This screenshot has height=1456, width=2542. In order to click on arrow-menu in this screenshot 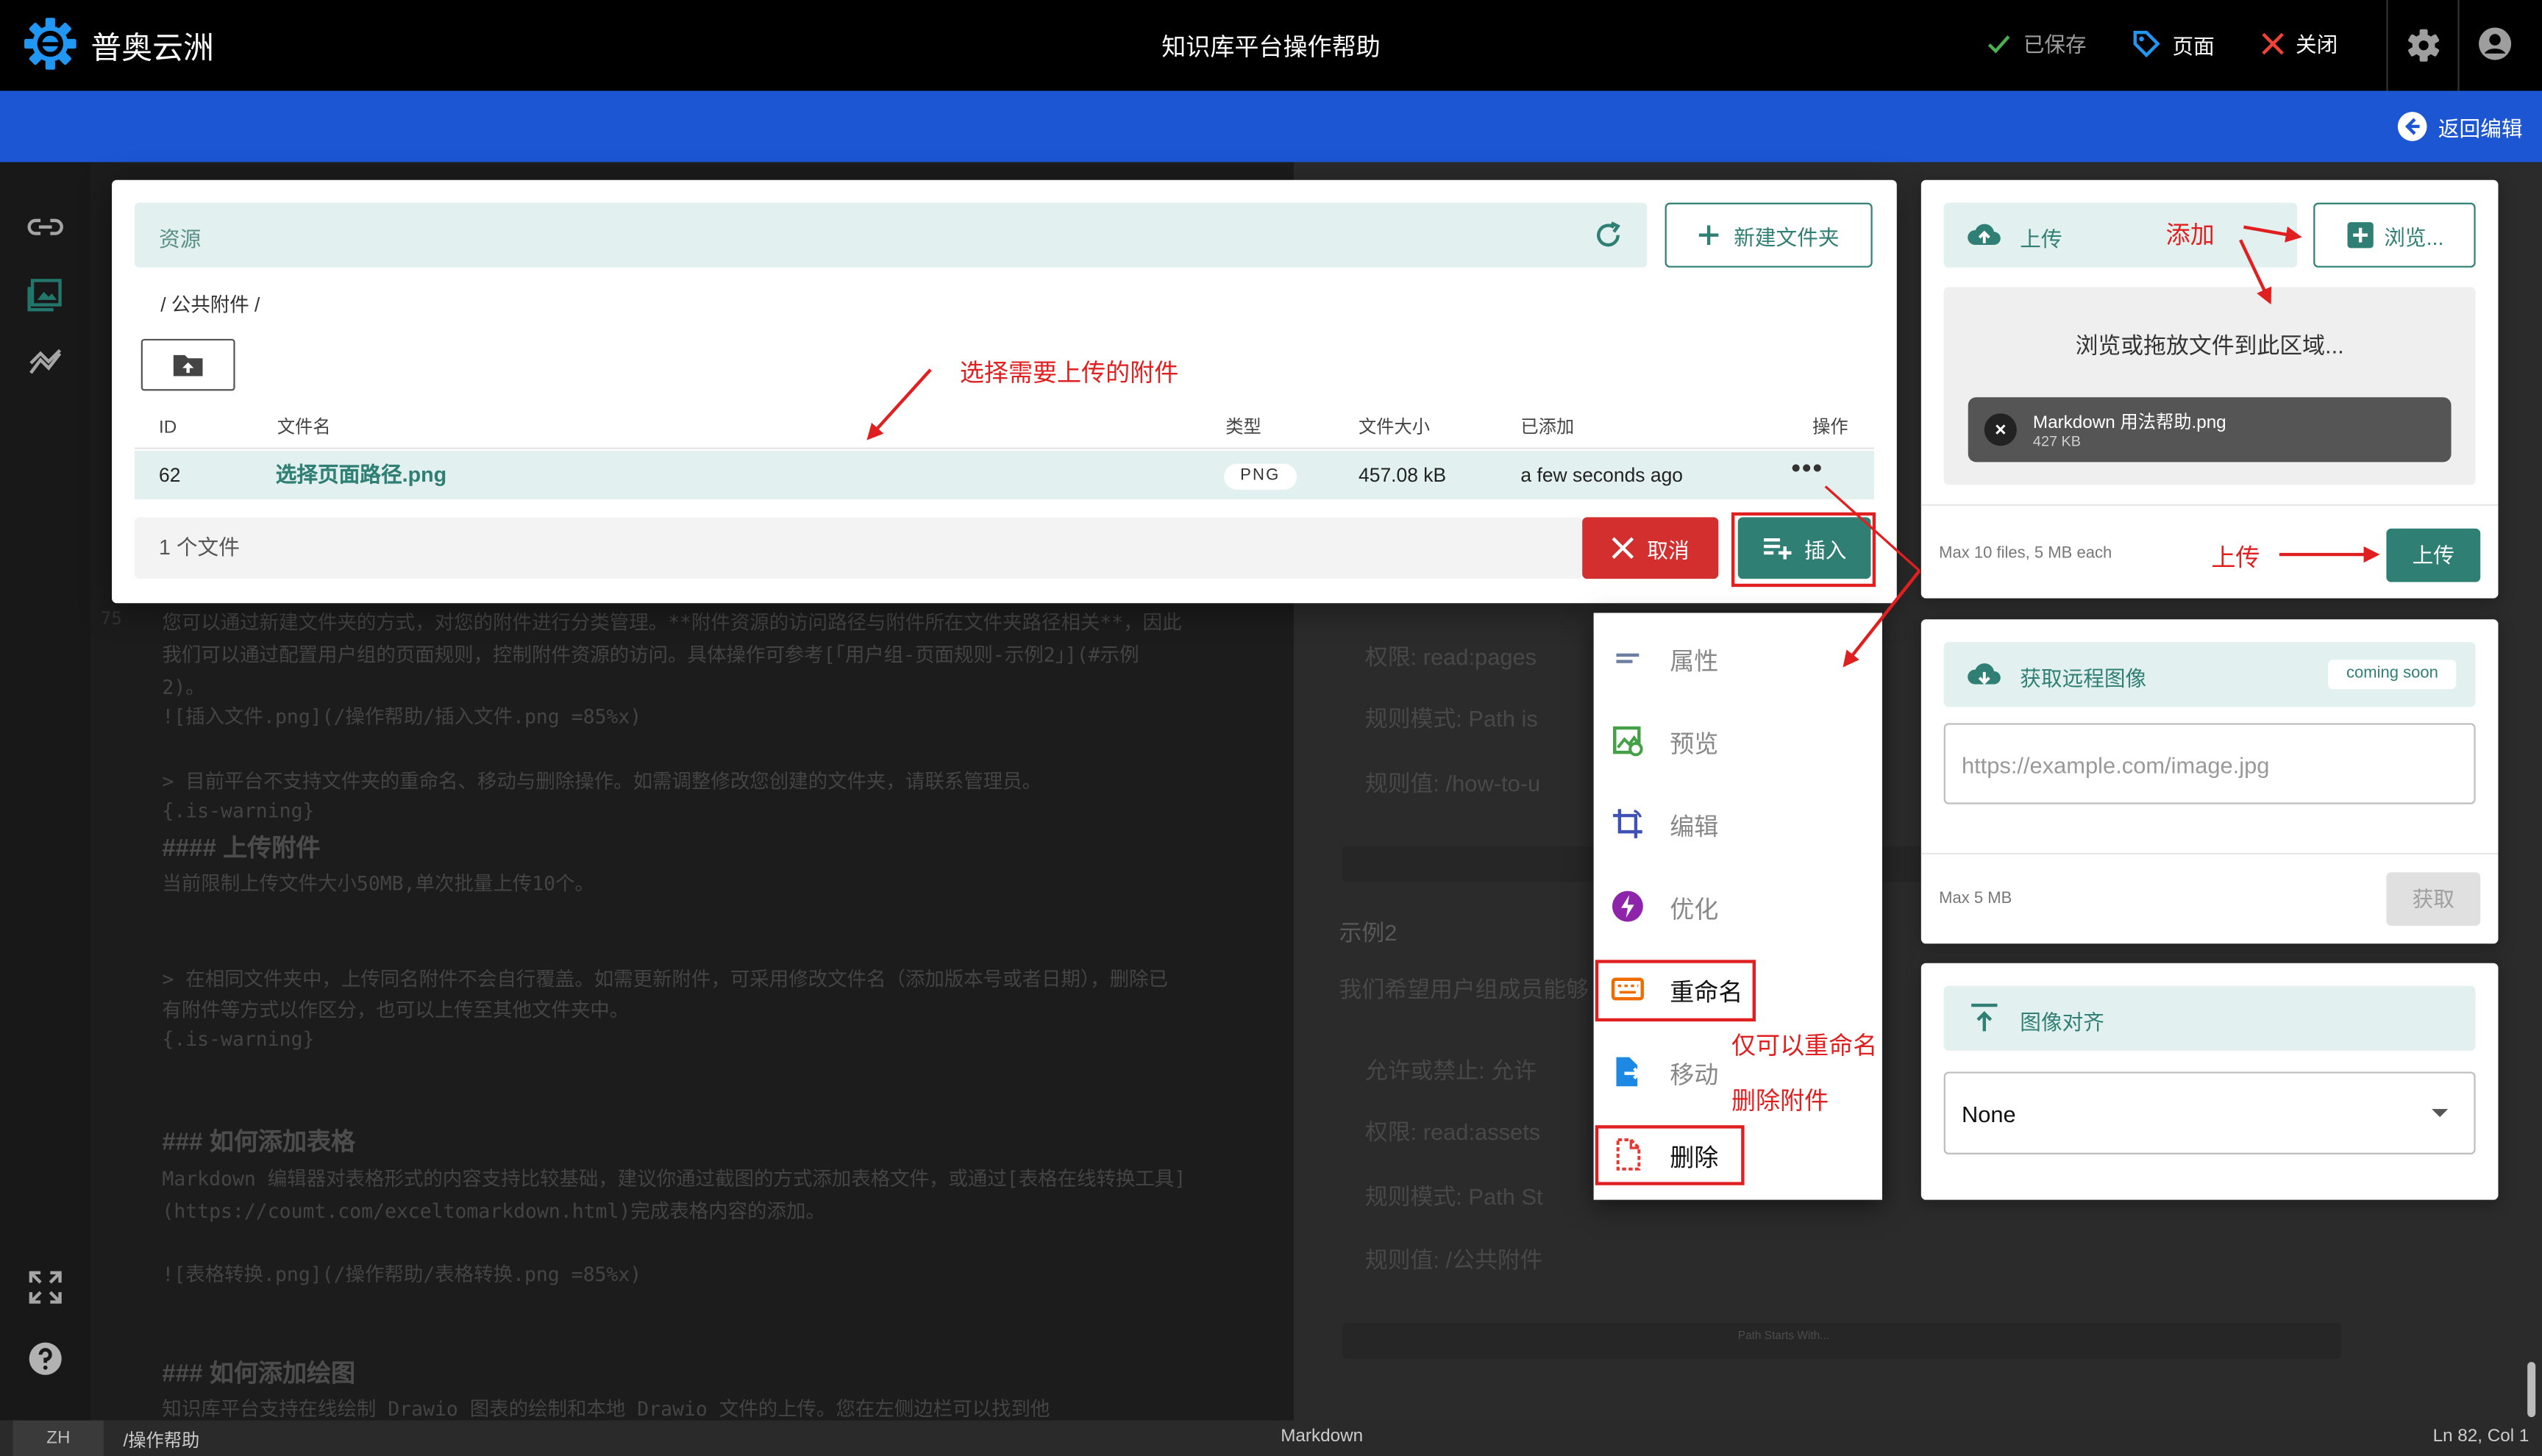, I will do `click(1882, 618)`.